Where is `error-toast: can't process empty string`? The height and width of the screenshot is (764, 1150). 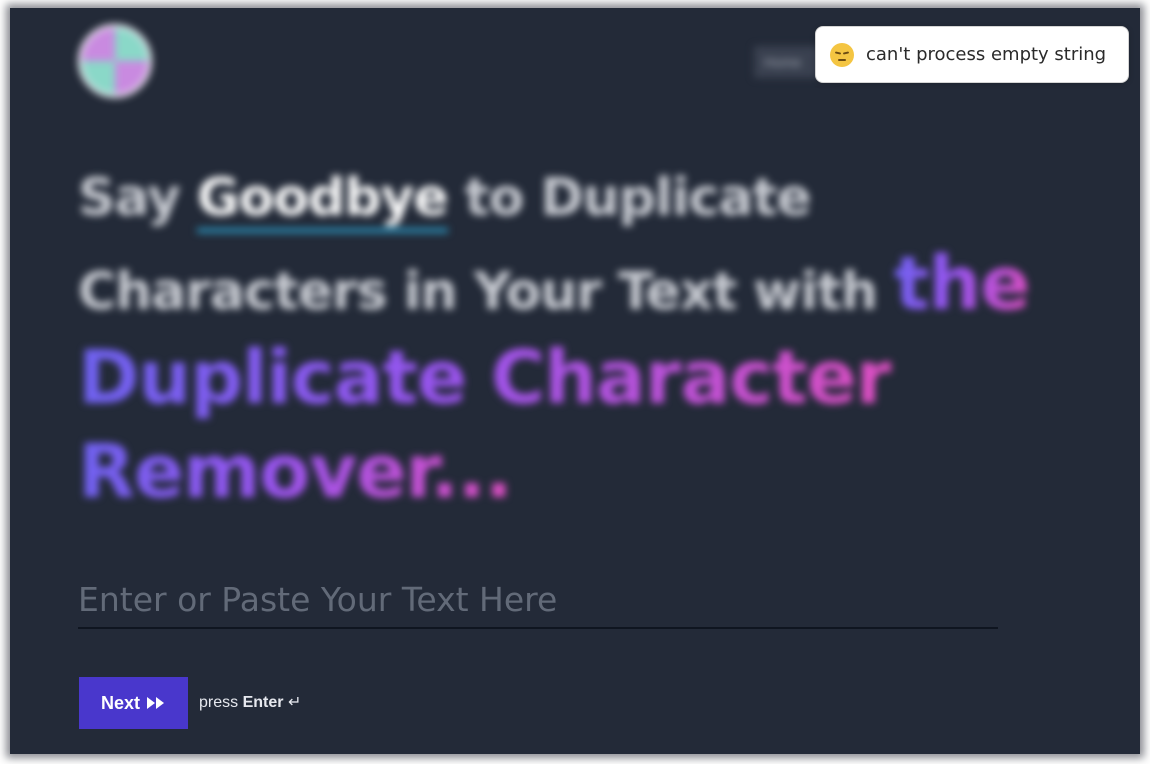
error-toast: can't process empty string is located at coordinates (972, 54).